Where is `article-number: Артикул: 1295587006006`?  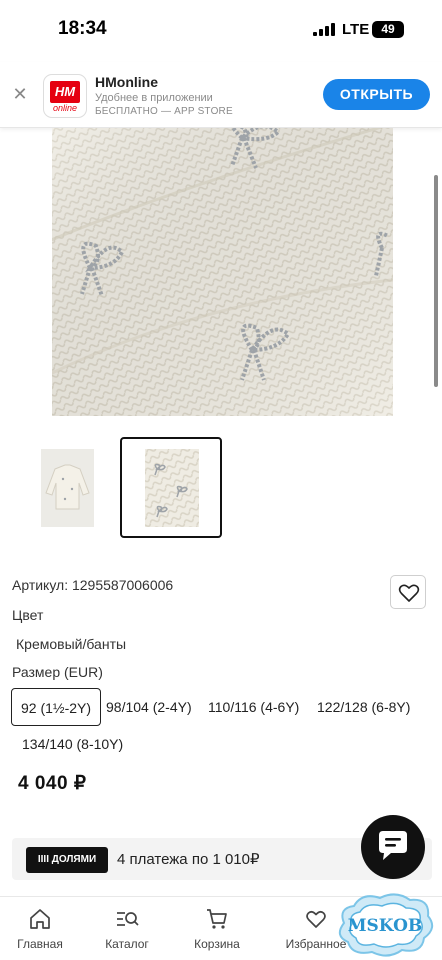
article-number: Артикул: 1295587006006 is located at coordinates (93, 585).